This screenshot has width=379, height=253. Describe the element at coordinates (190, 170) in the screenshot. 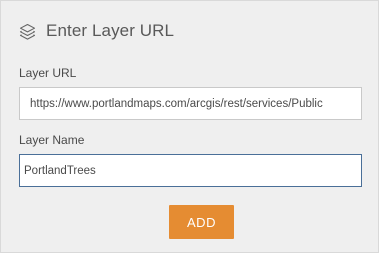

I see `layer-name-input` at that location.